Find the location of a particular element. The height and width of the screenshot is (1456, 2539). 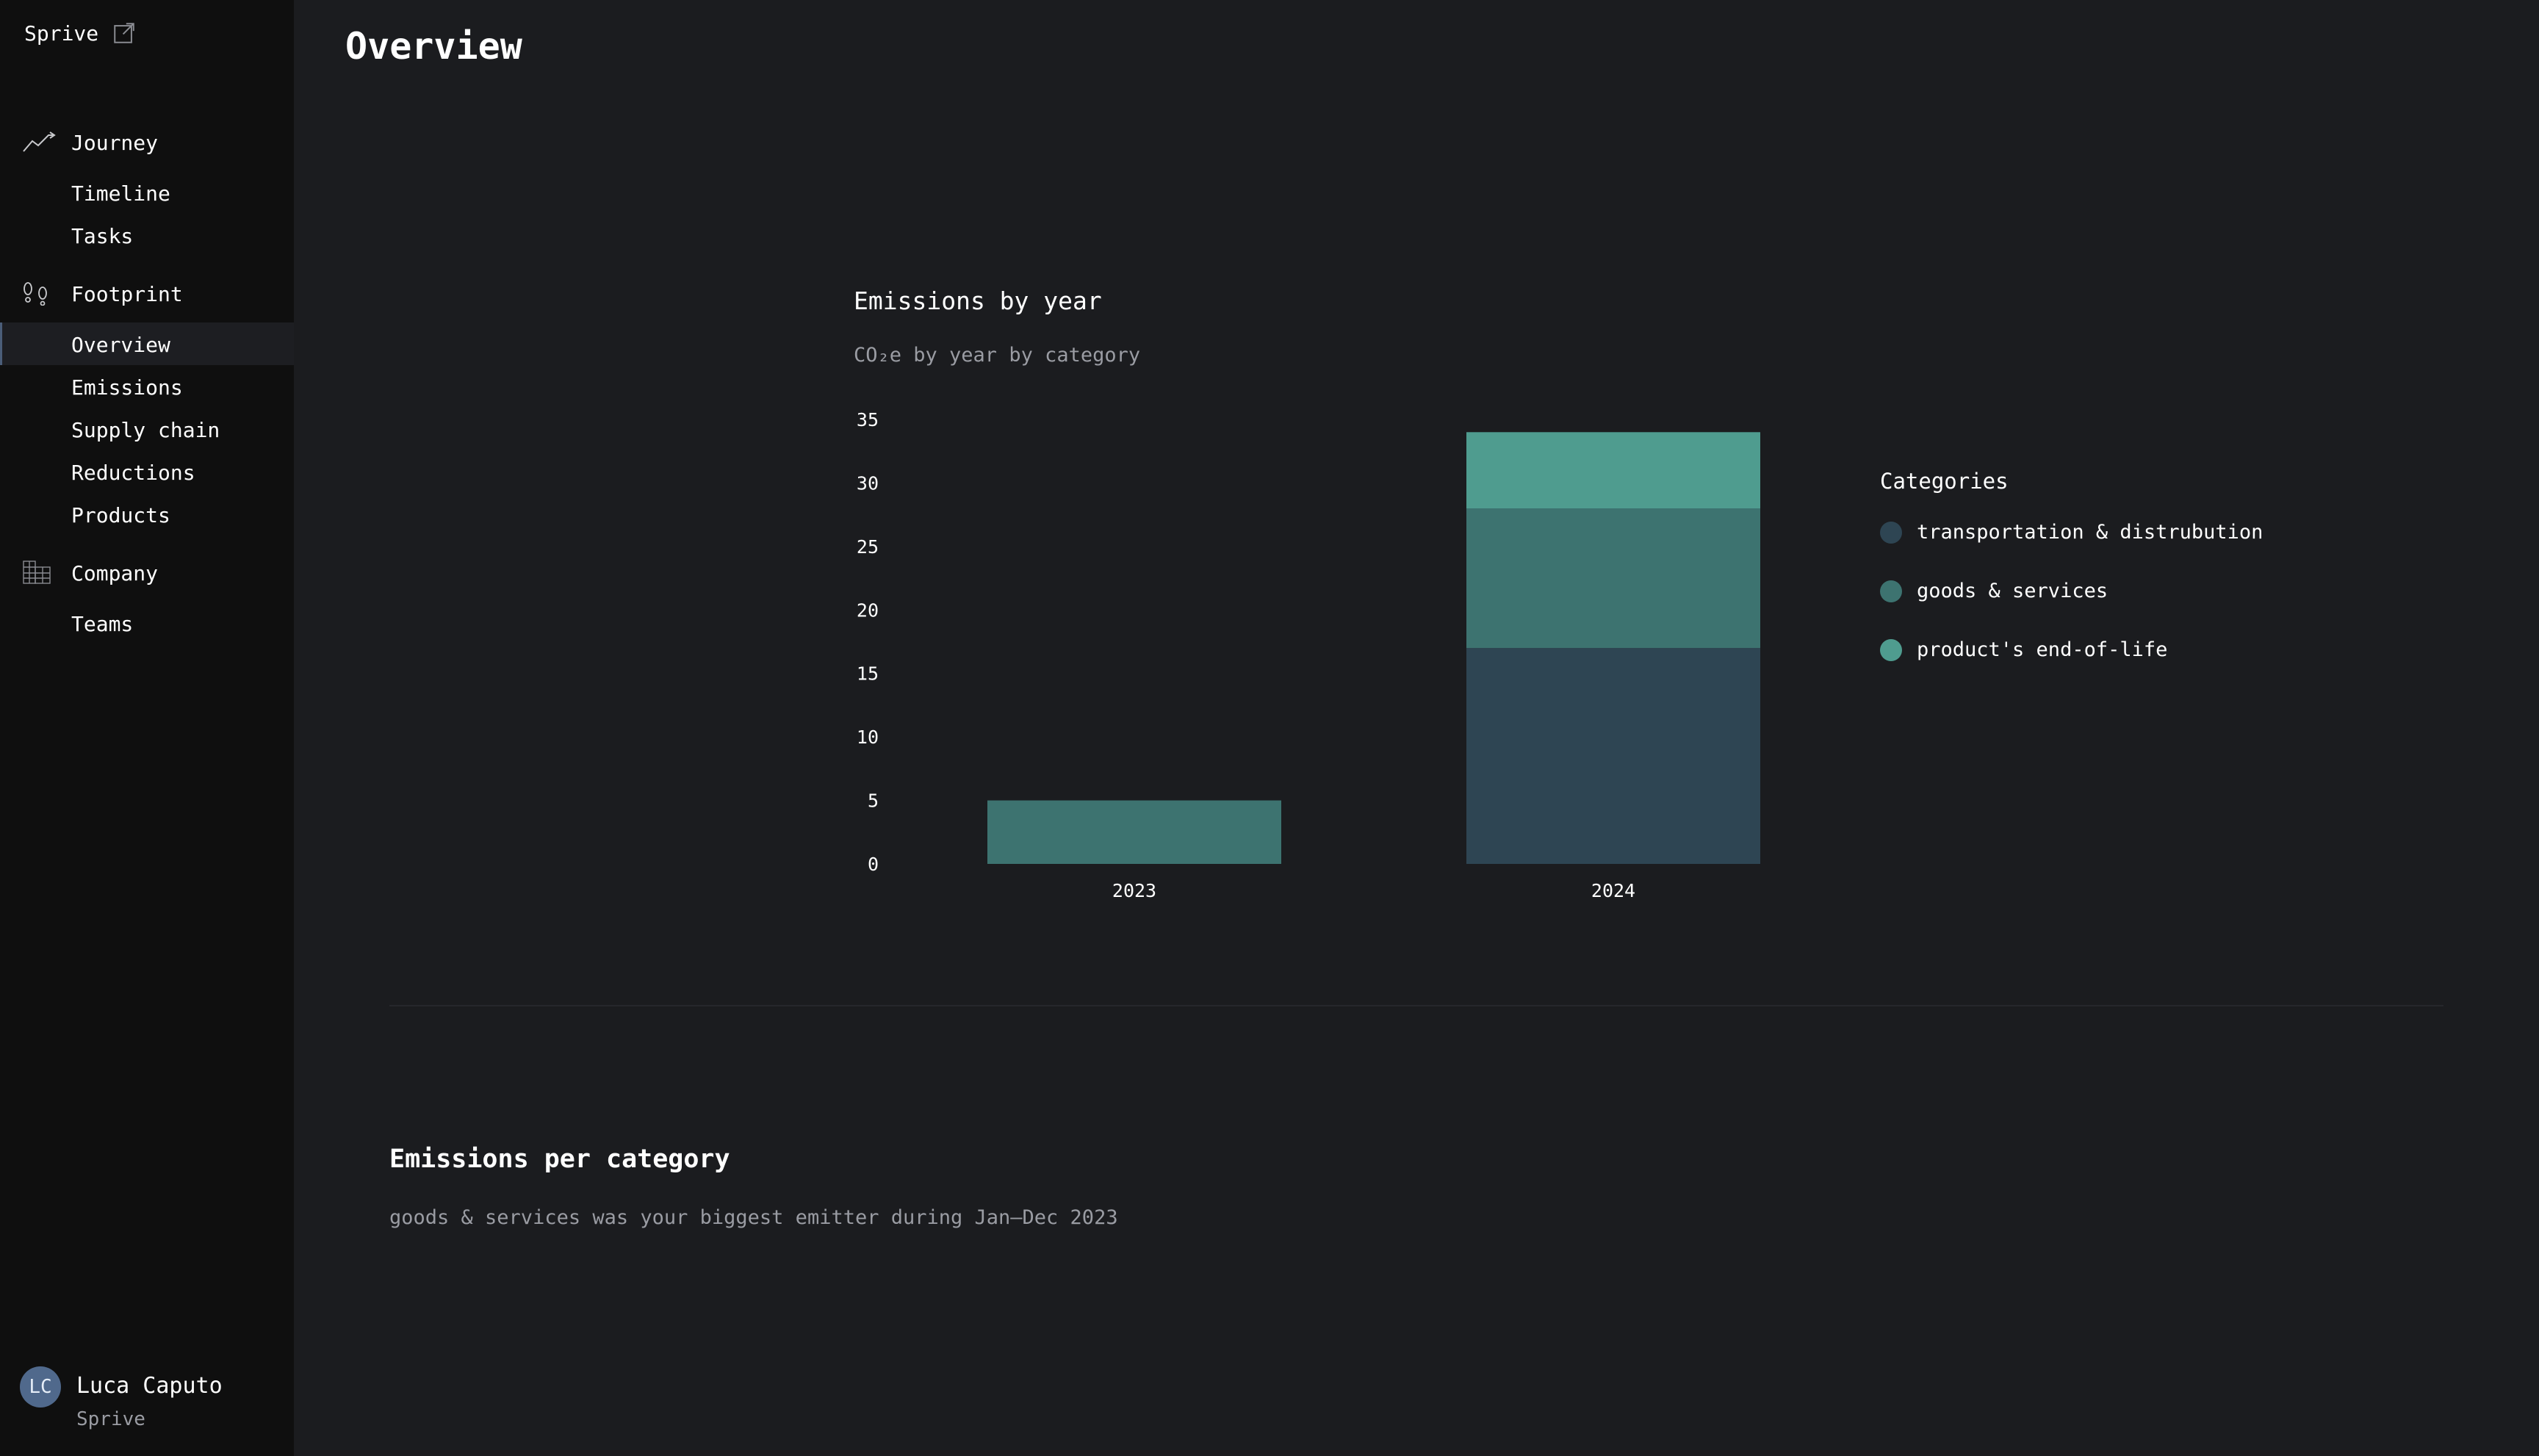

nav-group-footprint: Footprint is located at coordinates (147, 293).